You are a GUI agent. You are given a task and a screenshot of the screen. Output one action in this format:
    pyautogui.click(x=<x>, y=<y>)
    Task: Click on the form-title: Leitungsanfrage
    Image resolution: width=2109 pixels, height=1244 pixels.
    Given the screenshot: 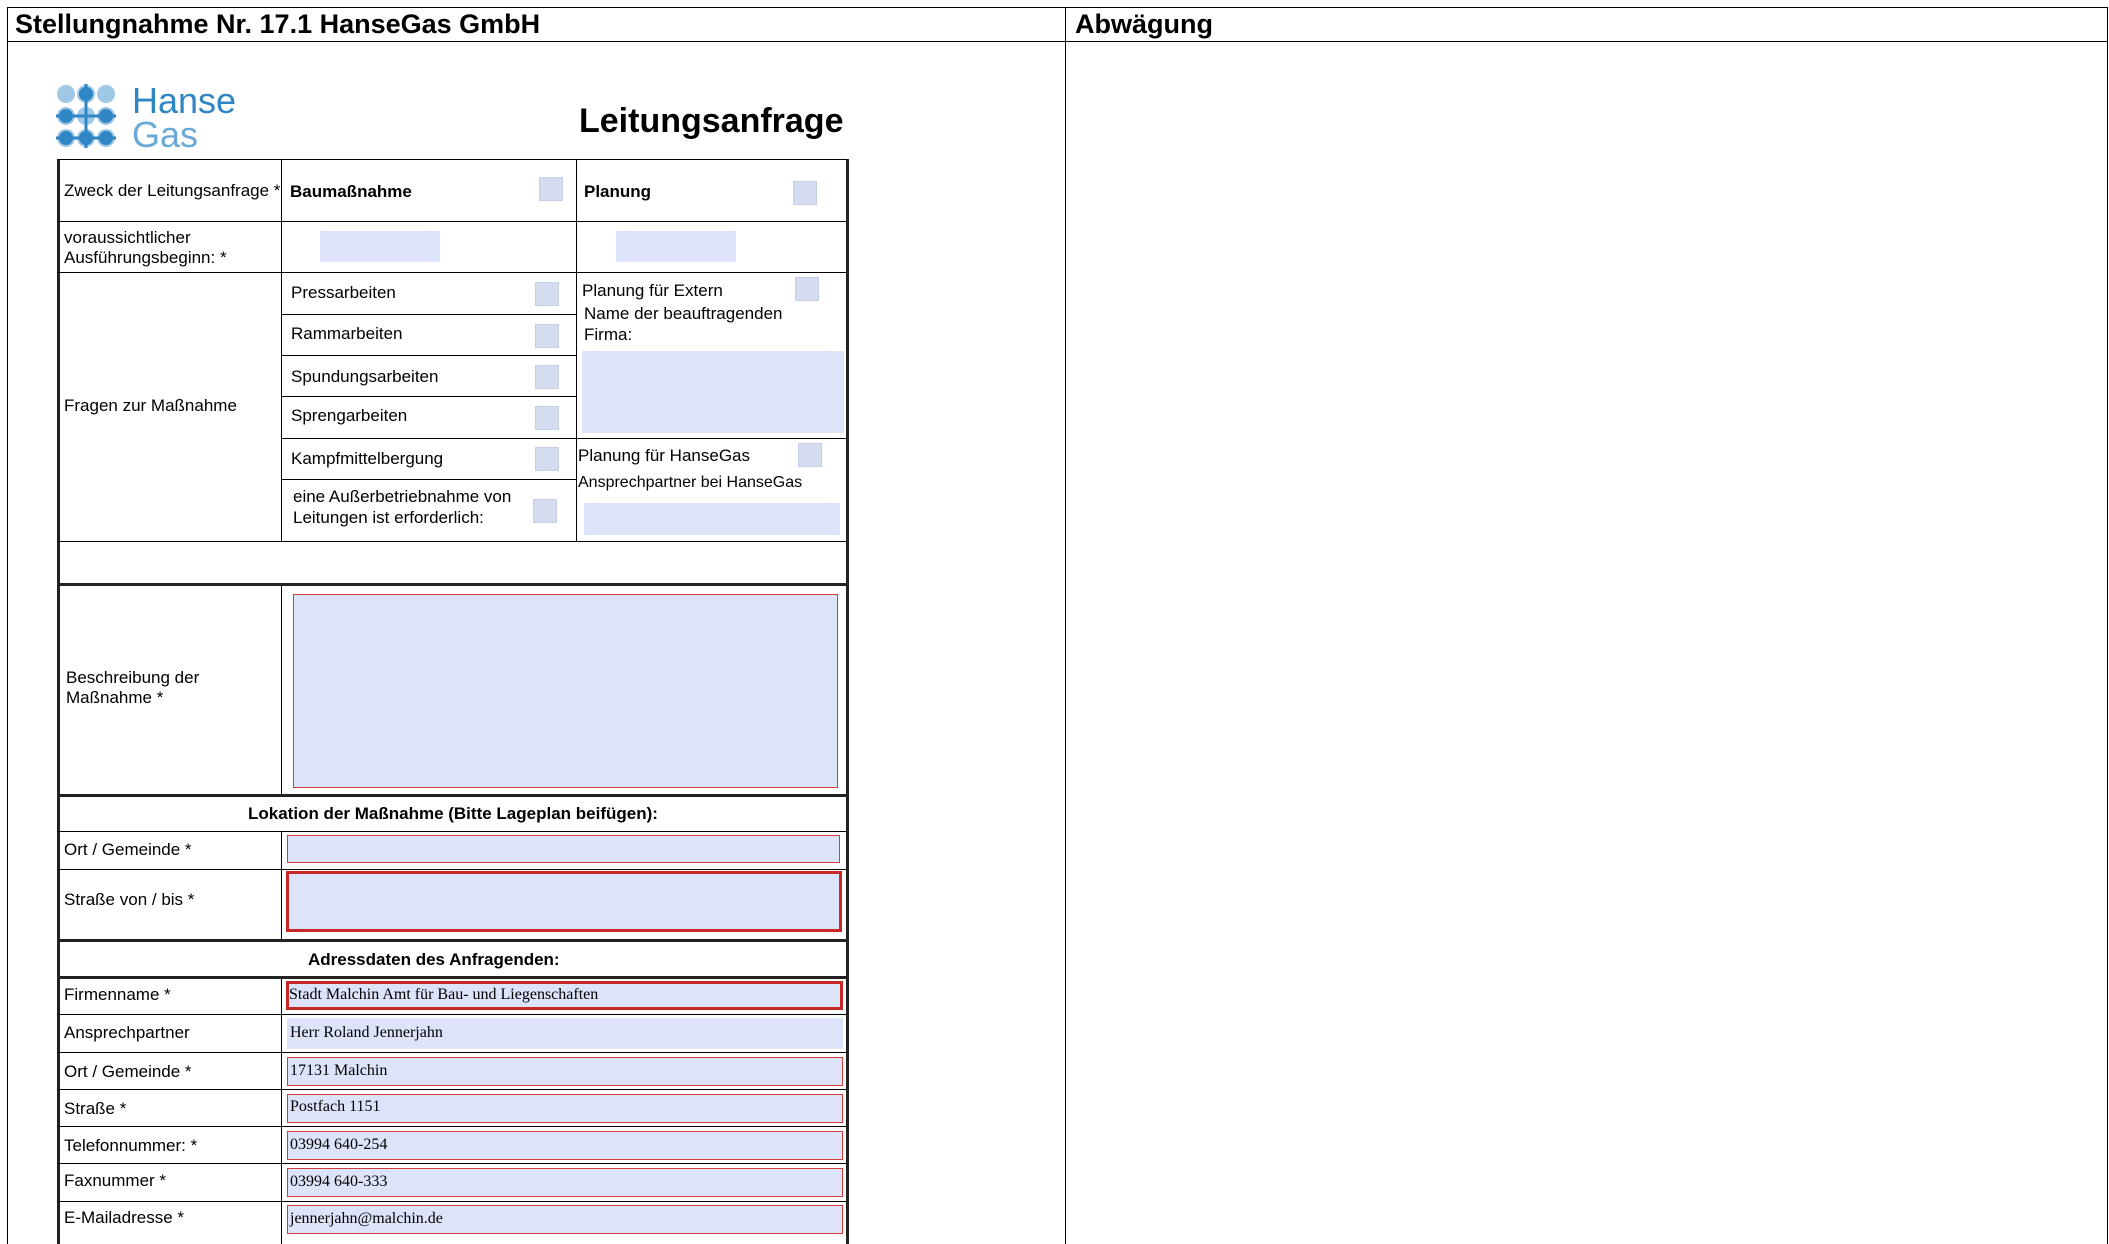 What is the action you would take?
    pyautogui.click(x=711, y=121)
    